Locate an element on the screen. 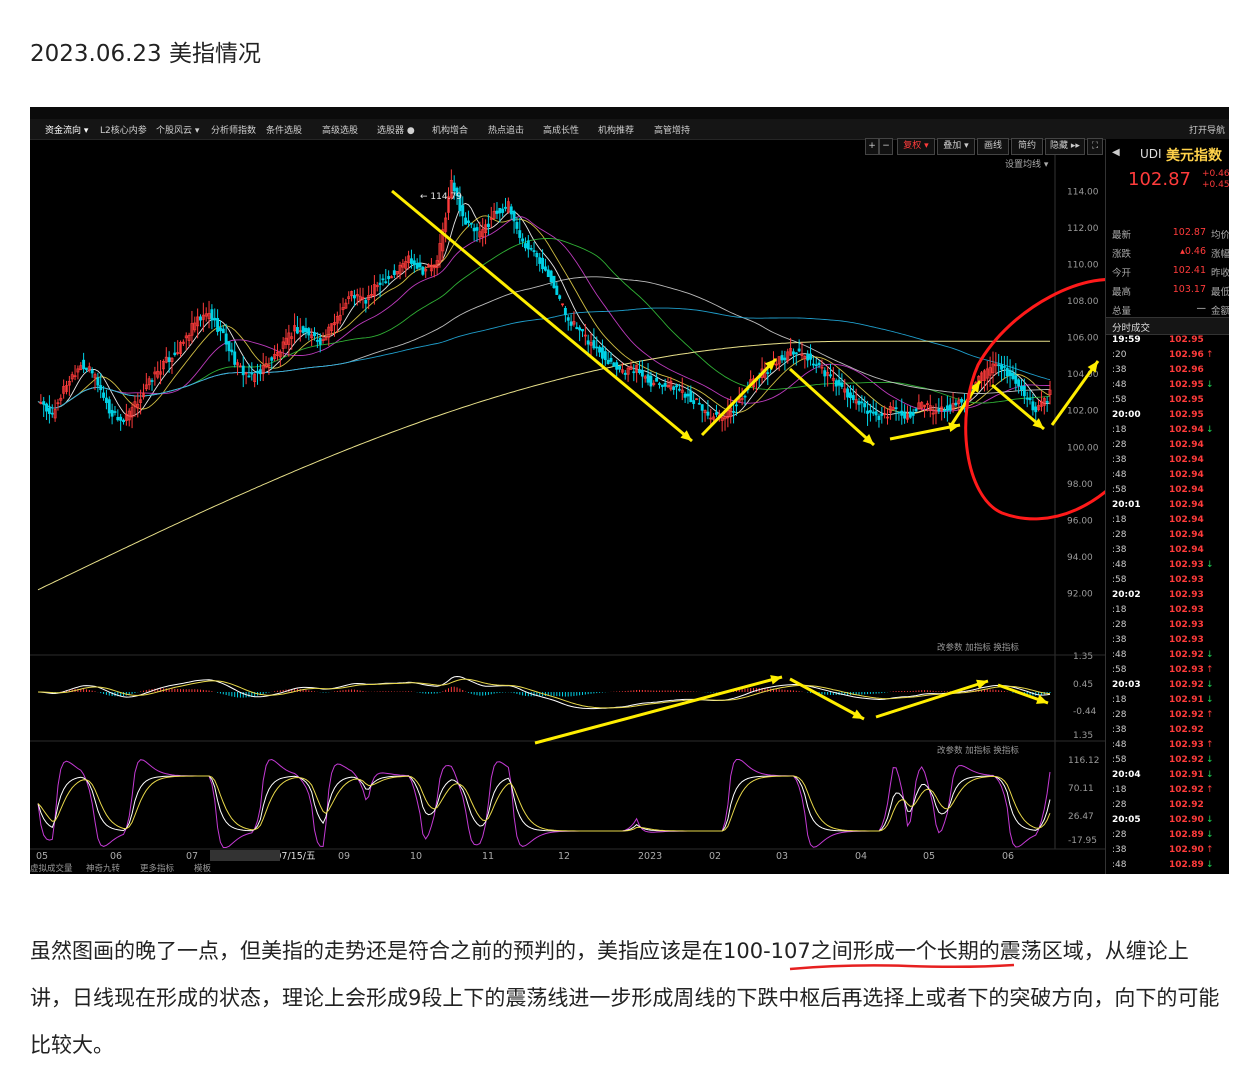 The height and width of the screenshot is (1078, 1246). tick-row: :28 102.94 is located at coordinates (1158, 445).